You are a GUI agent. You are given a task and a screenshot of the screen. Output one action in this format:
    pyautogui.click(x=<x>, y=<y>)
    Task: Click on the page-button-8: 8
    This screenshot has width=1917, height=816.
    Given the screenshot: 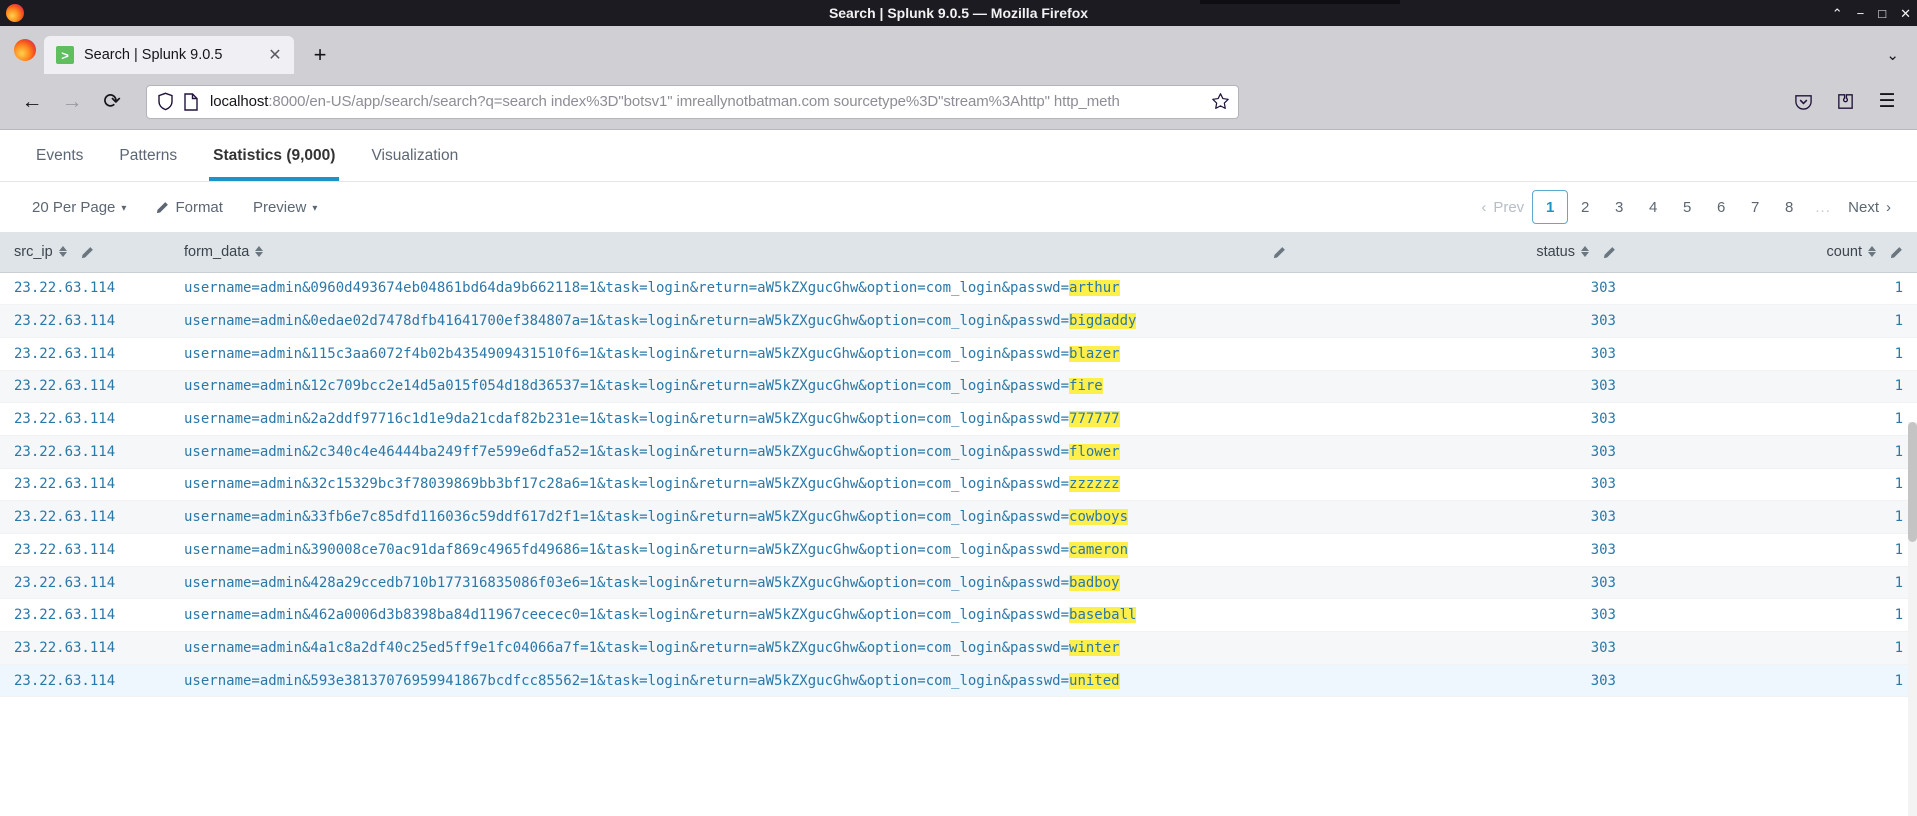 What is the action you would take?
    pyautogui.click(x=1789, y=207)
    